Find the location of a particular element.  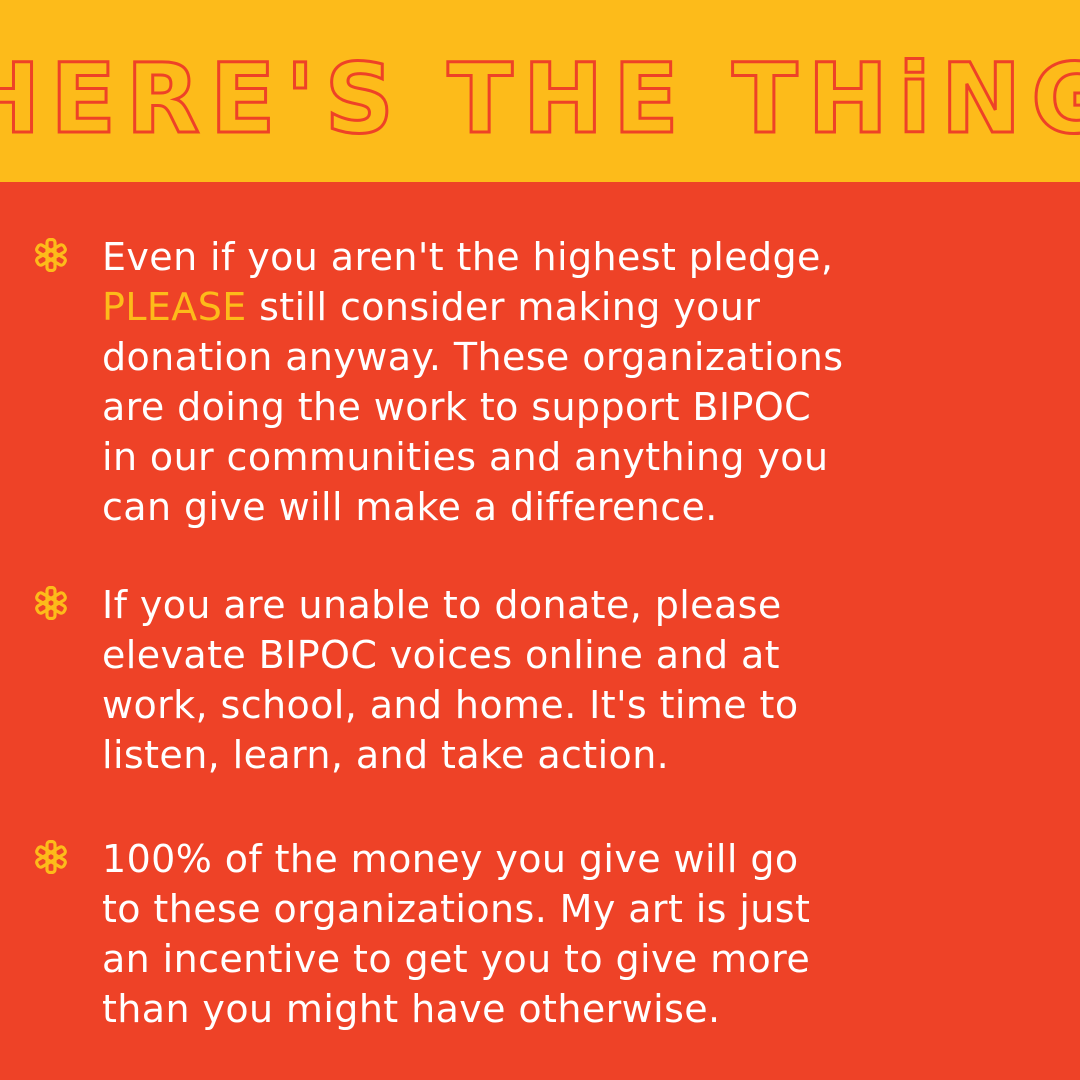

bullet-line: elevate BIPOC voices online and at is located at coordinates (441, 655).